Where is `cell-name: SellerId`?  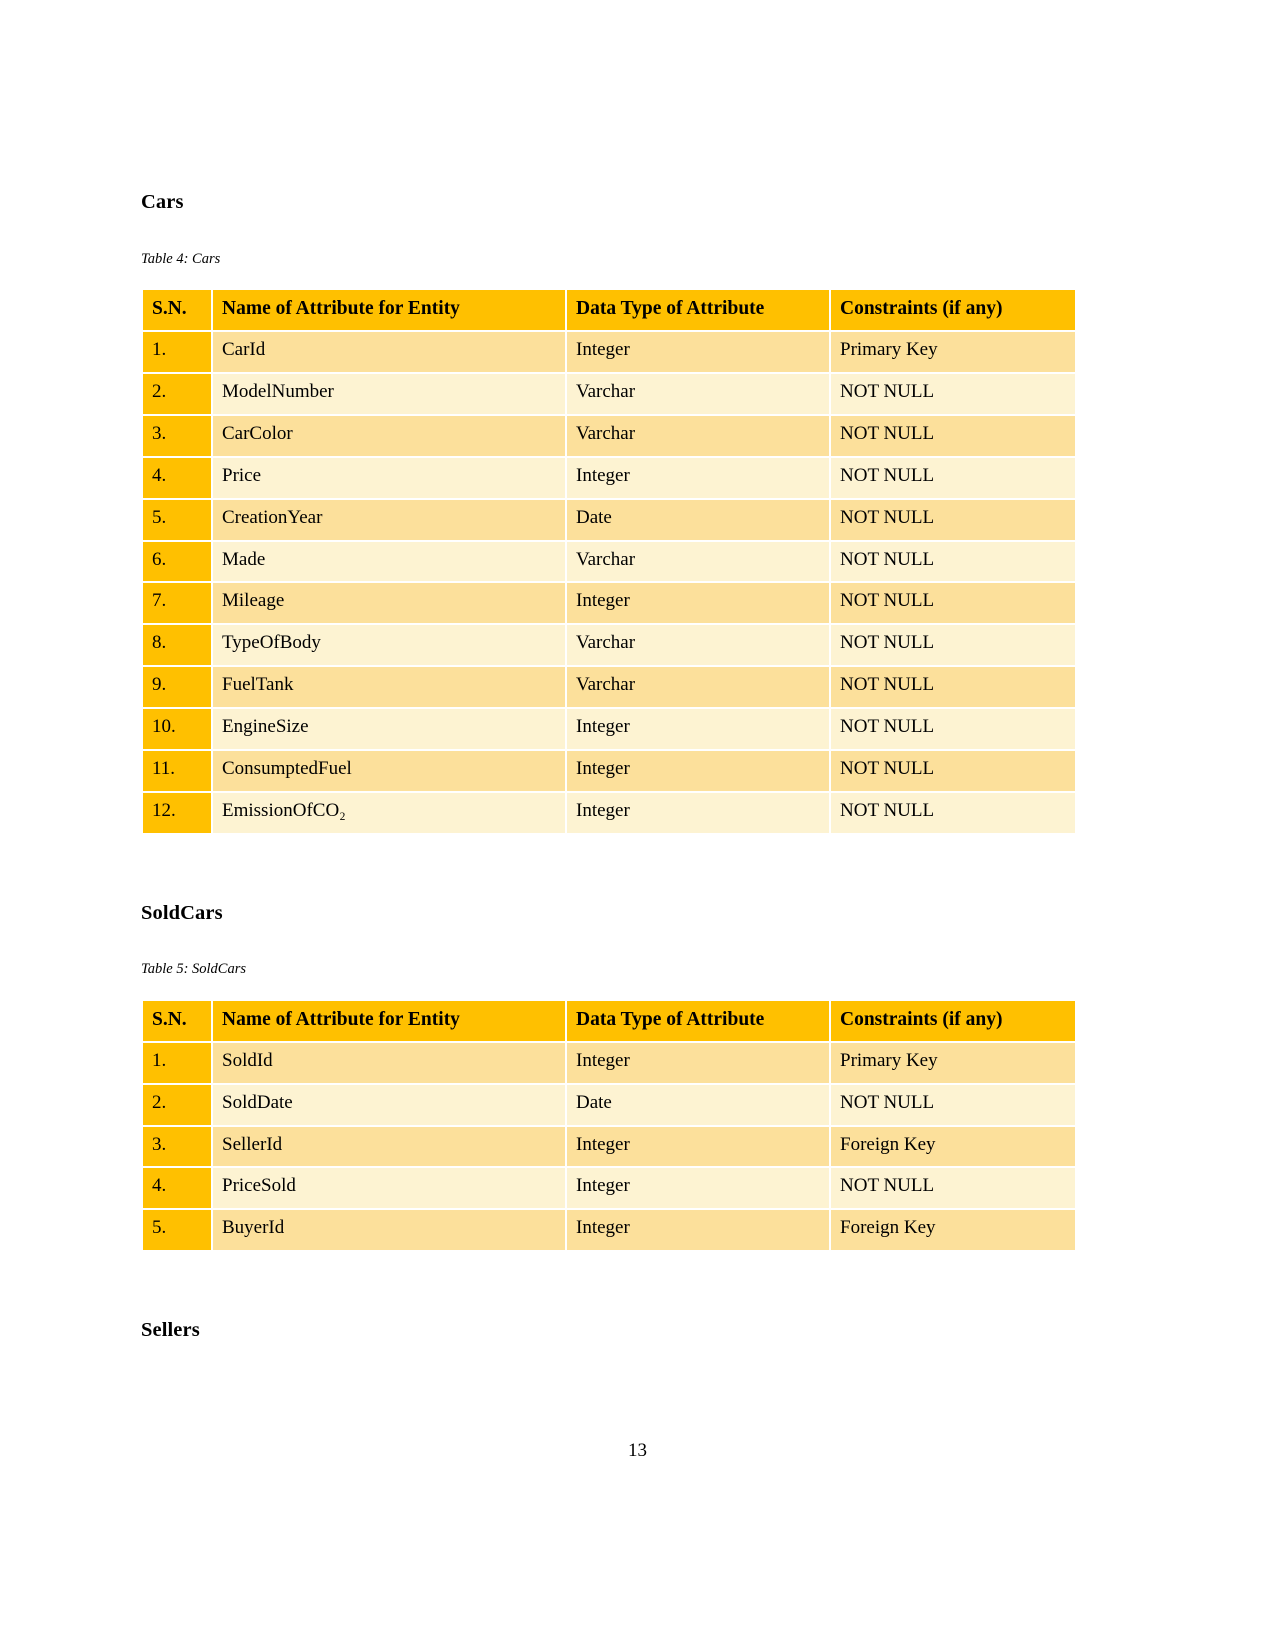
cell-name: SellerId is located at coordinates (389, 1146).